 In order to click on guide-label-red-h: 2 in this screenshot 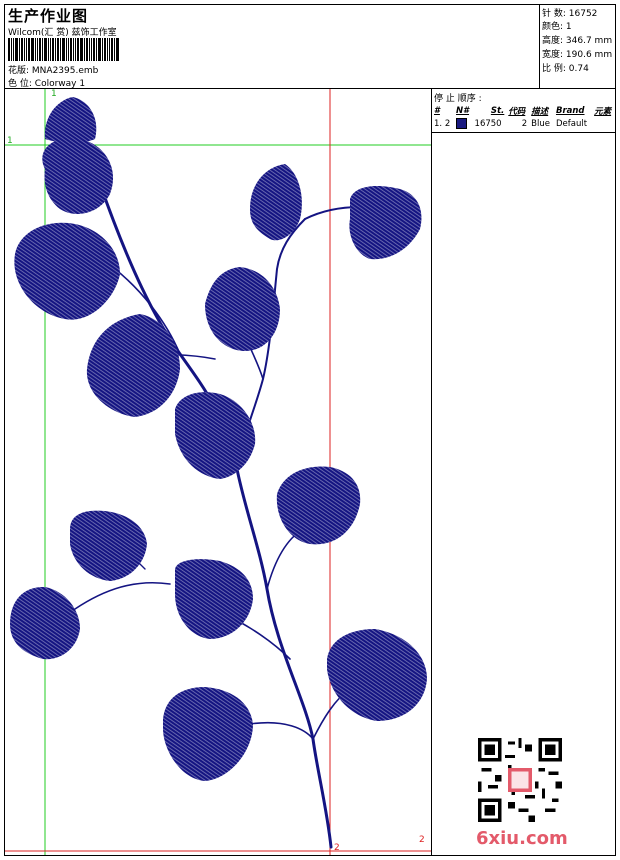, I will do `click(422, 840)`.